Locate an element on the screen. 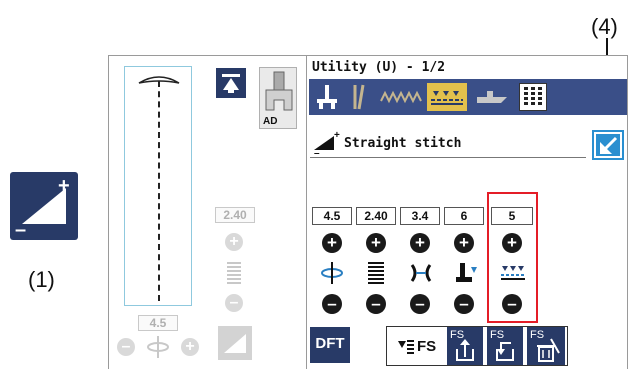 The height and width of the screenshot is (369, 630). elongation-icon is located at coordinates (401, 97).